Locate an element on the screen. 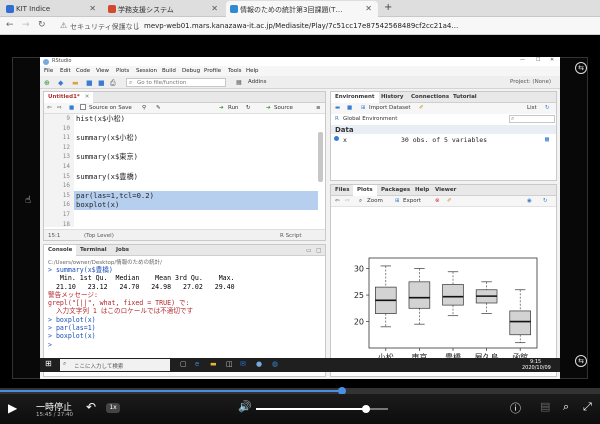 This screenshot has width=600, height=424. source-on-save-checkbox is located at coordinates (83, 107).